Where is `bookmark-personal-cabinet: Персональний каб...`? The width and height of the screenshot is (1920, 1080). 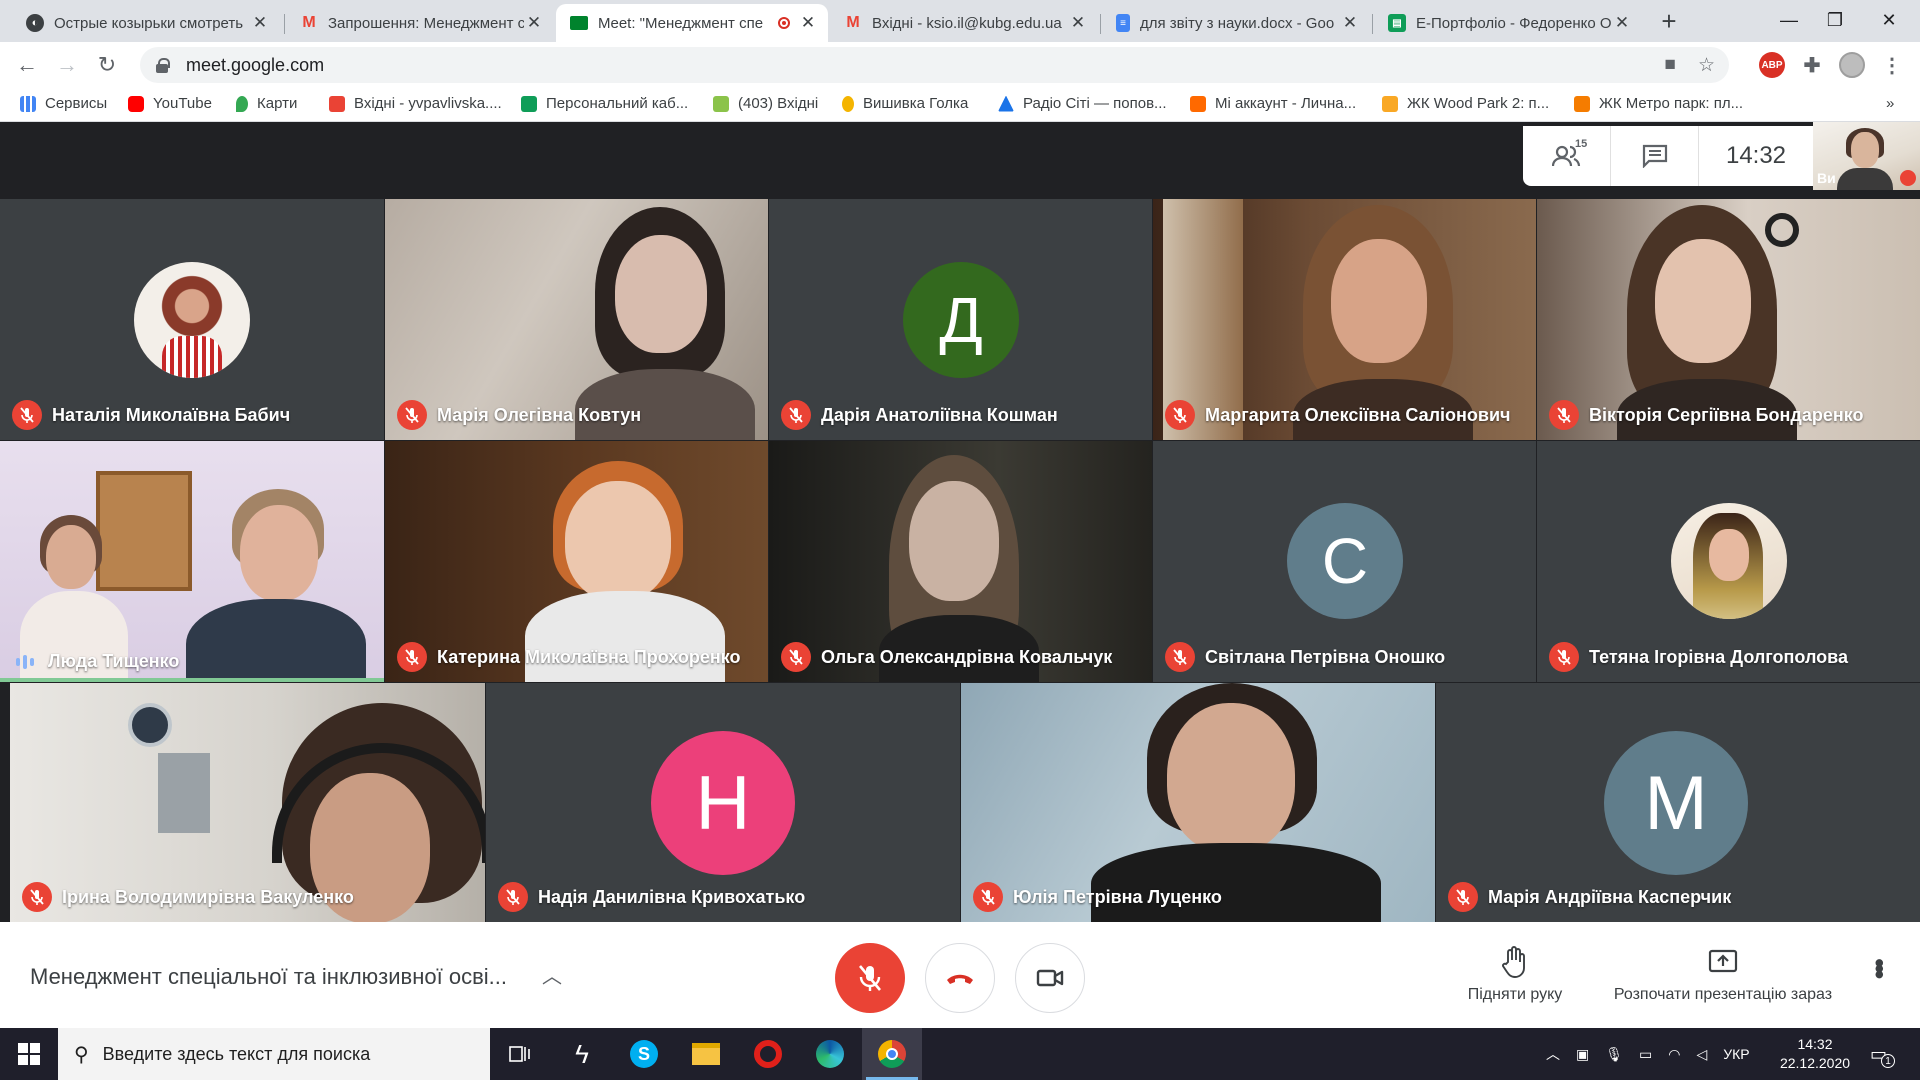 bookmark-personal-cabinet: Персональний каб... is located at coordinates (604, 103).